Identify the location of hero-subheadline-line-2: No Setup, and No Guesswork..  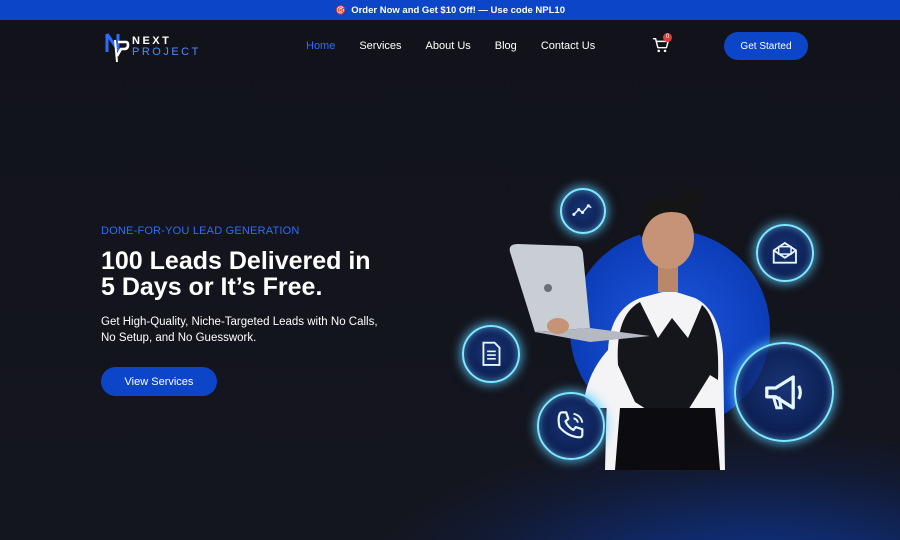
(179, 338).